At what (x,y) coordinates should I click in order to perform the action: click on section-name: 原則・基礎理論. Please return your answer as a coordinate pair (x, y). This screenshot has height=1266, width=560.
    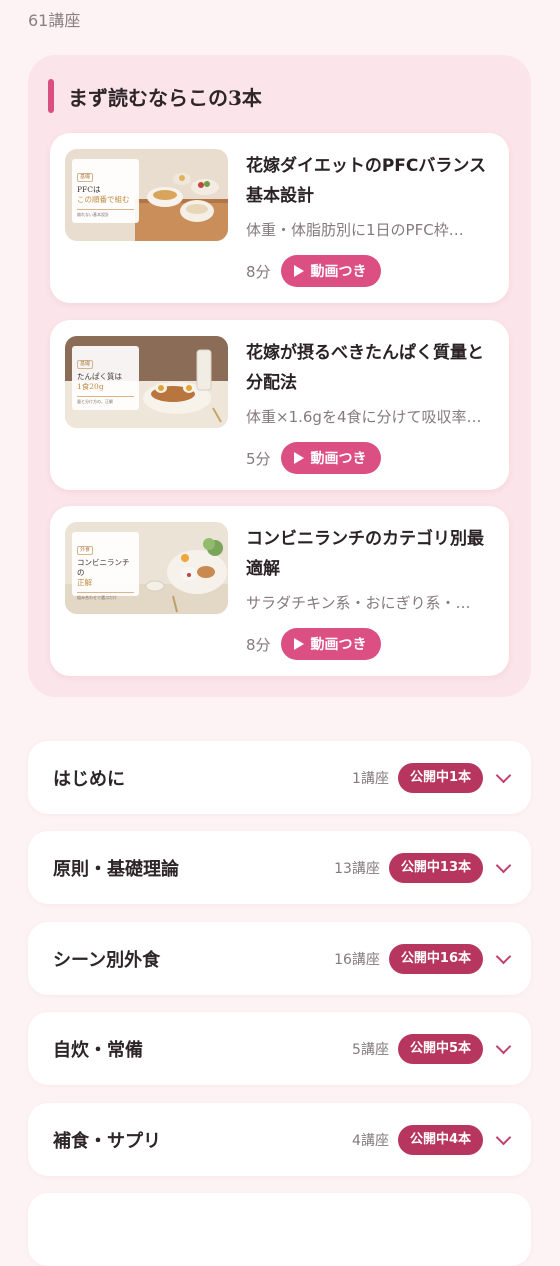
    Looking at the image, I should click on (116, 869).